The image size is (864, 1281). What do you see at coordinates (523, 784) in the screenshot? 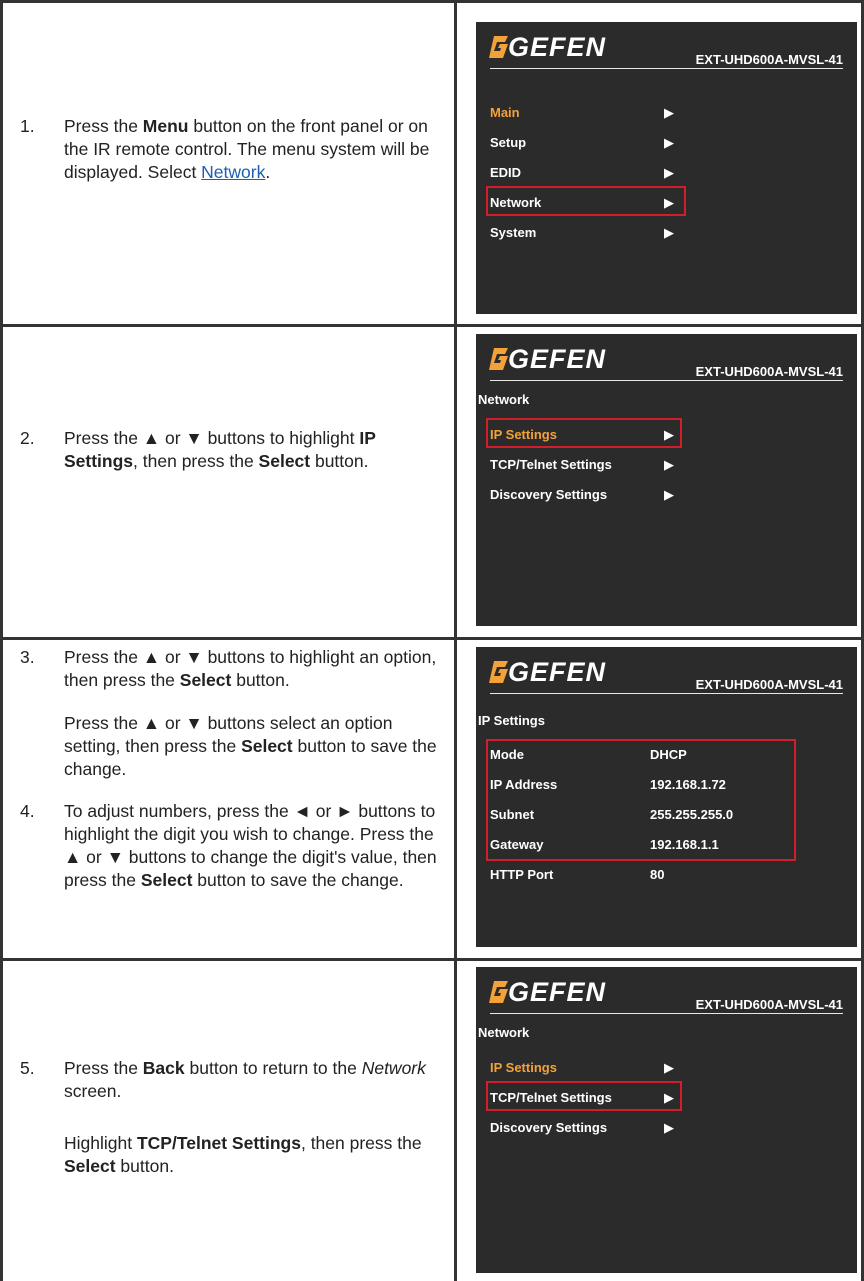
I see `setting-label-ip-address: IP Address` at bounding box center [523, 784].